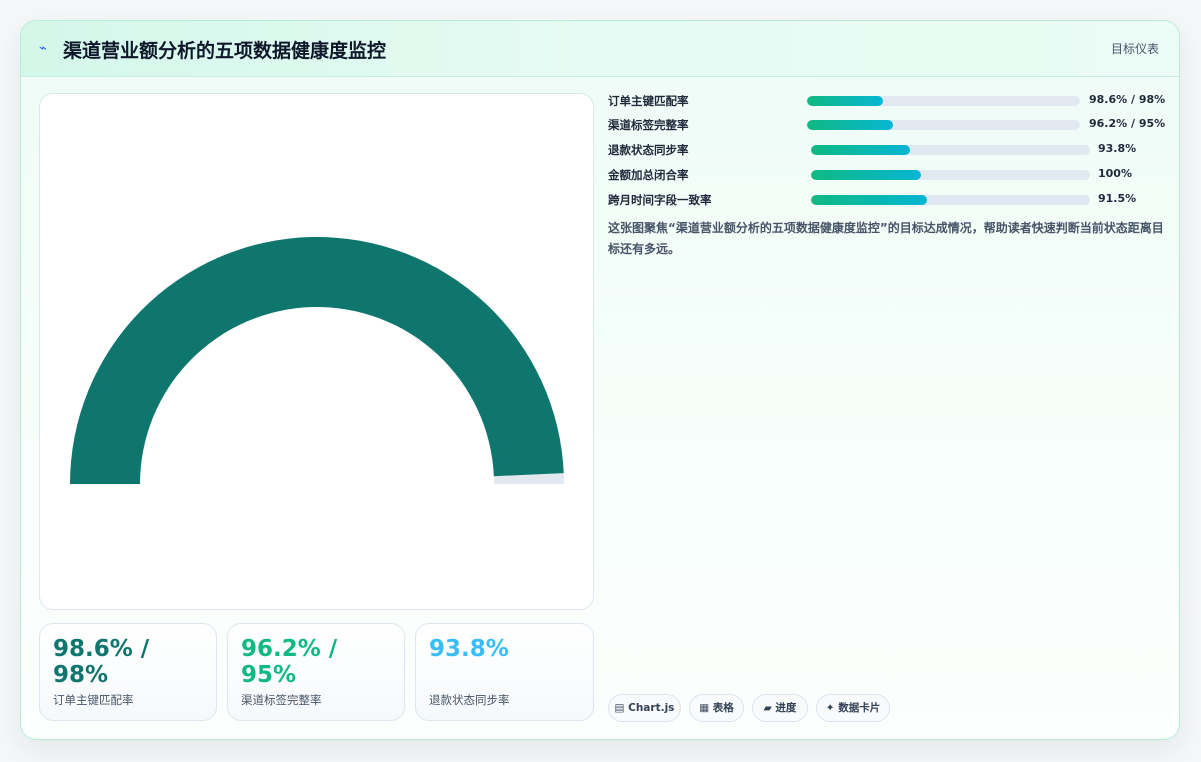 The height and width of the screenshot is (762, 1201). I want to click on progress-label: 渠道标签完整率, so click(648, 125).